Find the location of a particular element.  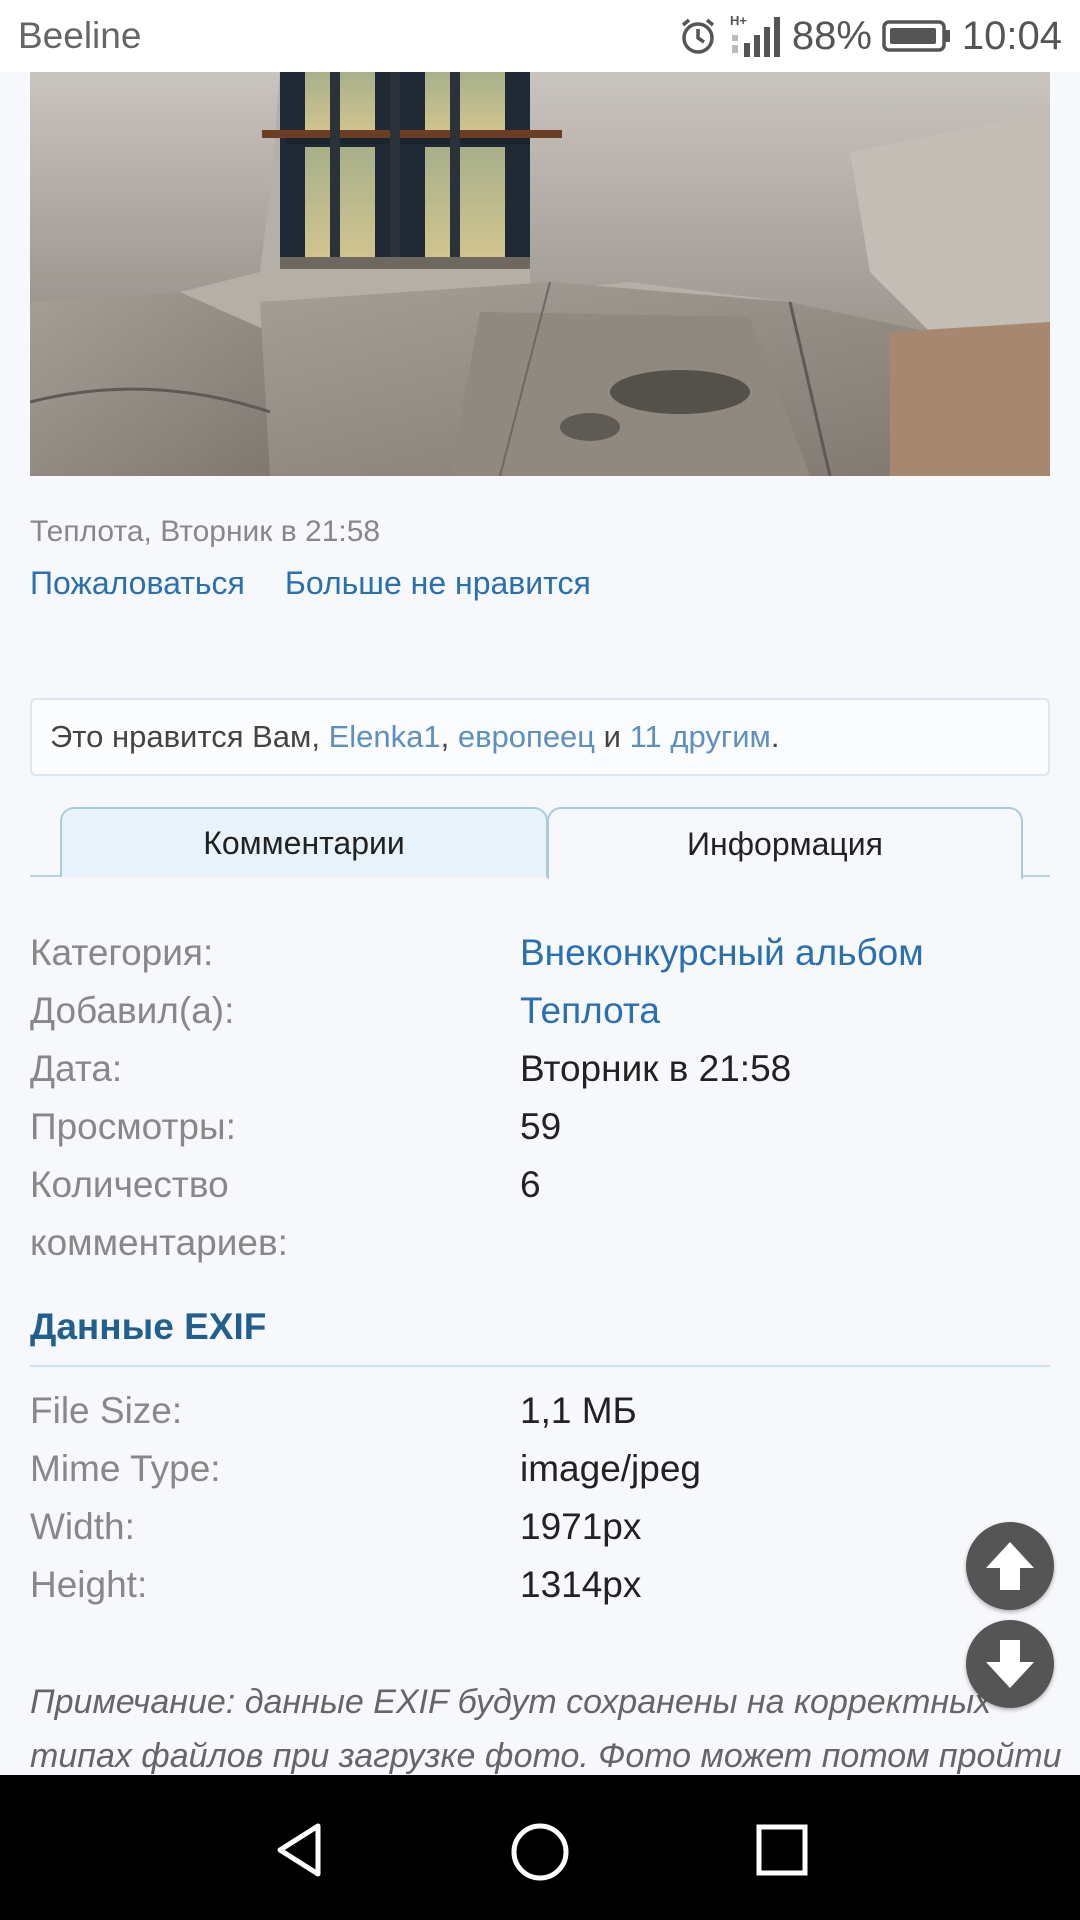

recents-square-icon is located at coordinates (782, 1850).